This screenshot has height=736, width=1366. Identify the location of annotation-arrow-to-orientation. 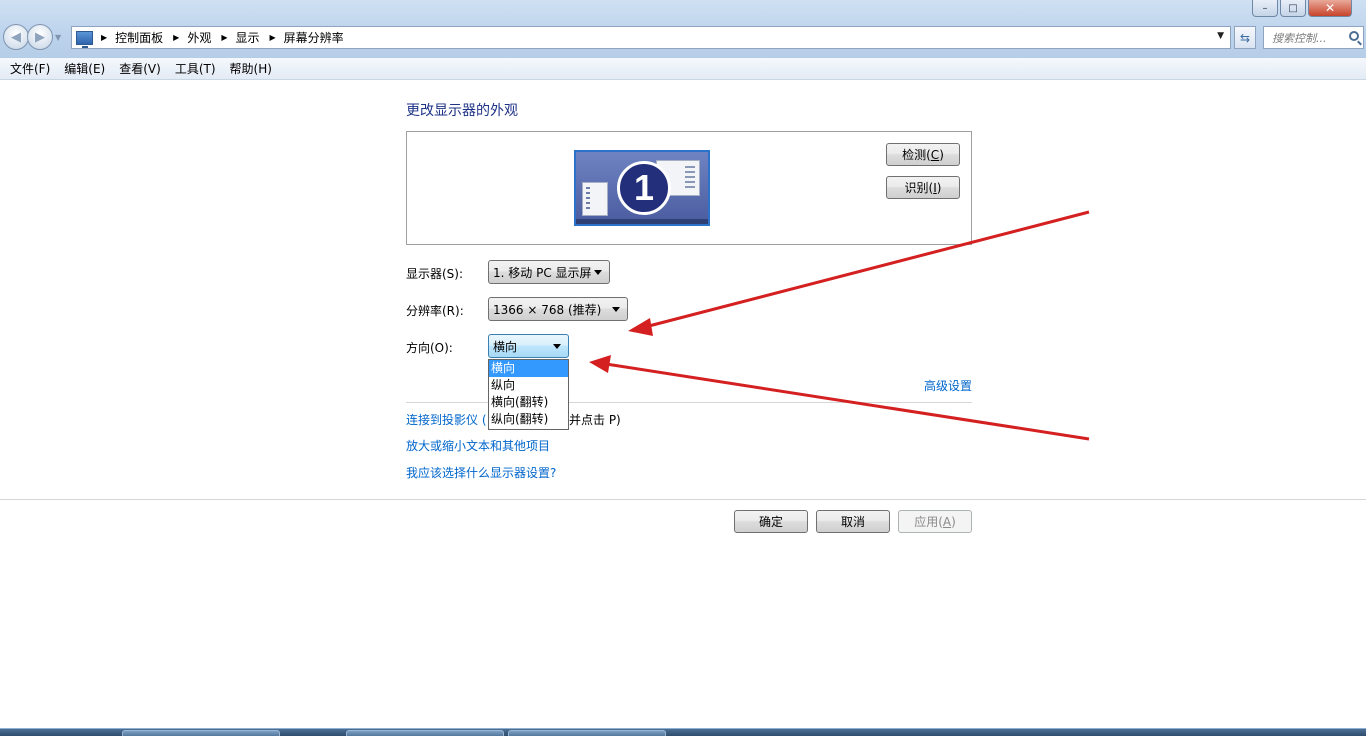
(839, 398).